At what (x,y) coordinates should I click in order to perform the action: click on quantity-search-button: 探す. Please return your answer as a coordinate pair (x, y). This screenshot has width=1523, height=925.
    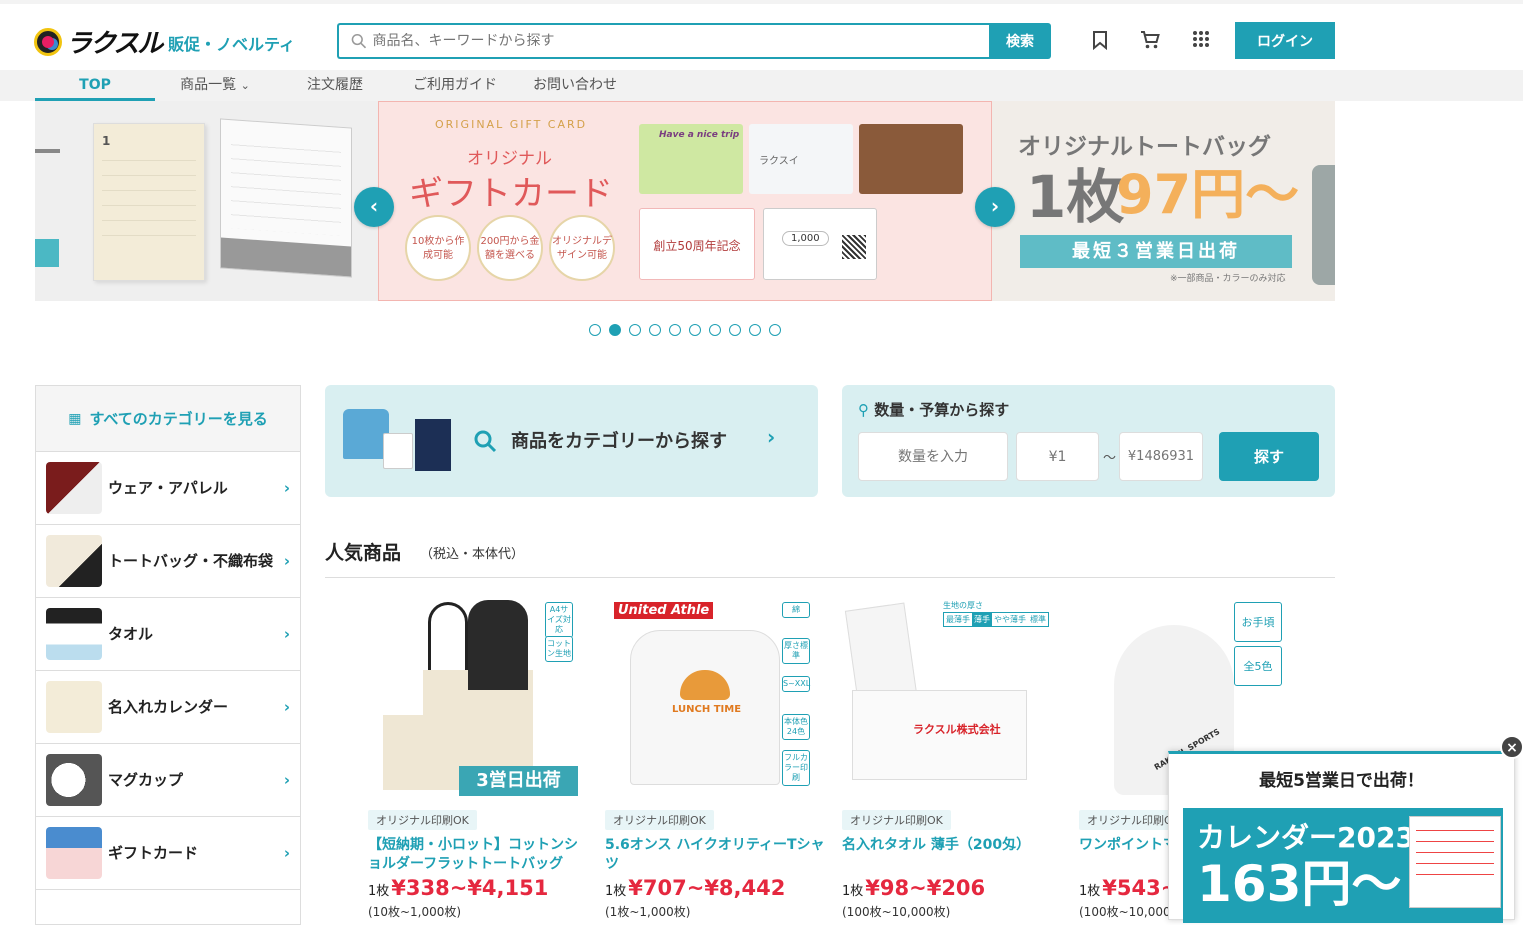
    Looking at the image, I should click on (1269, 456).